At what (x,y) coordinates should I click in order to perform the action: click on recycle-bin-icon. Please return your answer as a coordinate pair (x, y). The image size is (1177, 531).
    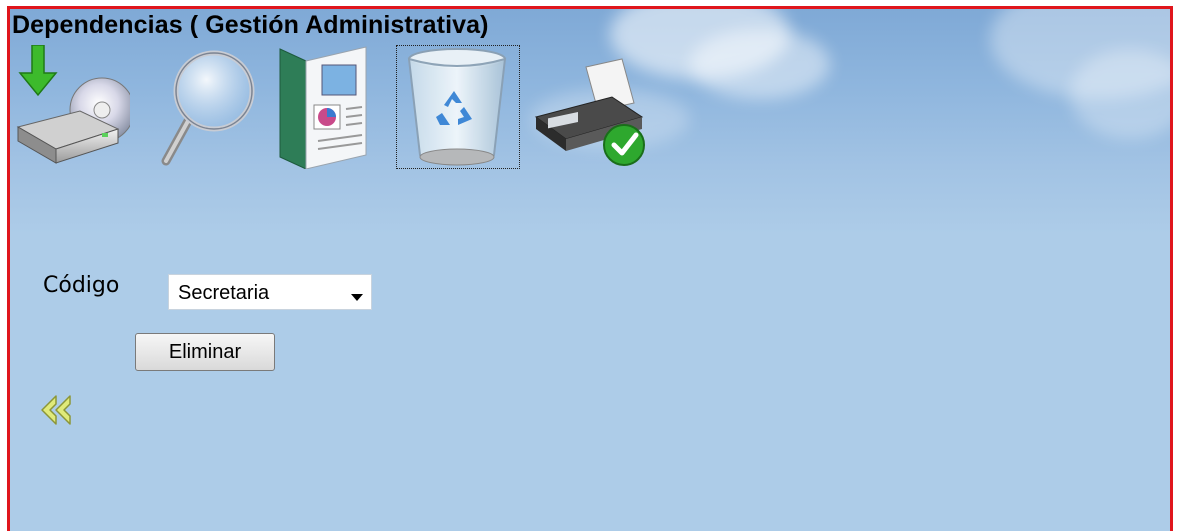
    Looking at the image, I should click on (458, 107).